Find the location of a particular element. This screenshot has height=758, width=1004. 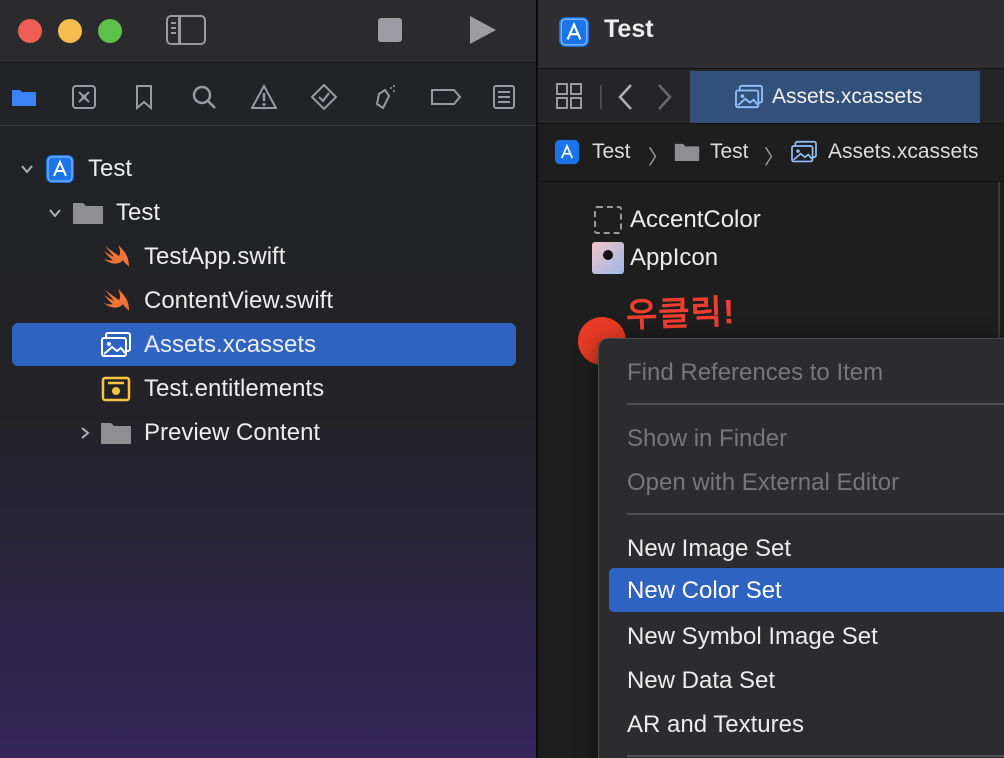

menu-item-new-image-set: New Image Set is located at coordinates (801, 548).